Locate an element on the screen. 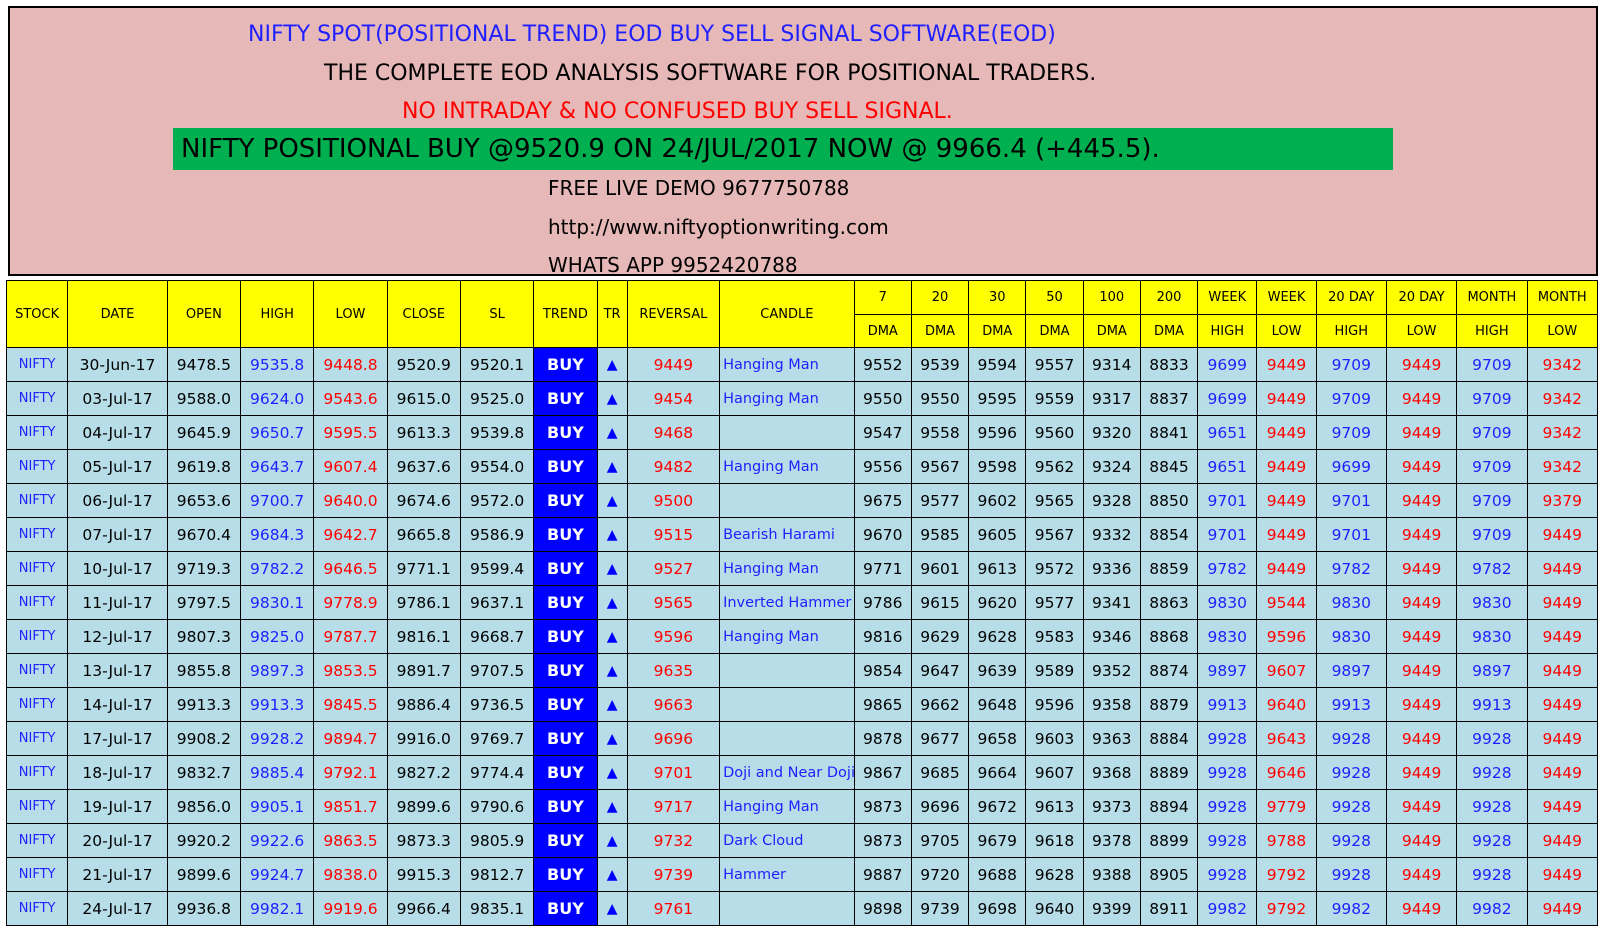 Image resolution: width=1600 pixels, height=929 pixels. cell-dma100: 9368 is located at coordinates (1111, 772).